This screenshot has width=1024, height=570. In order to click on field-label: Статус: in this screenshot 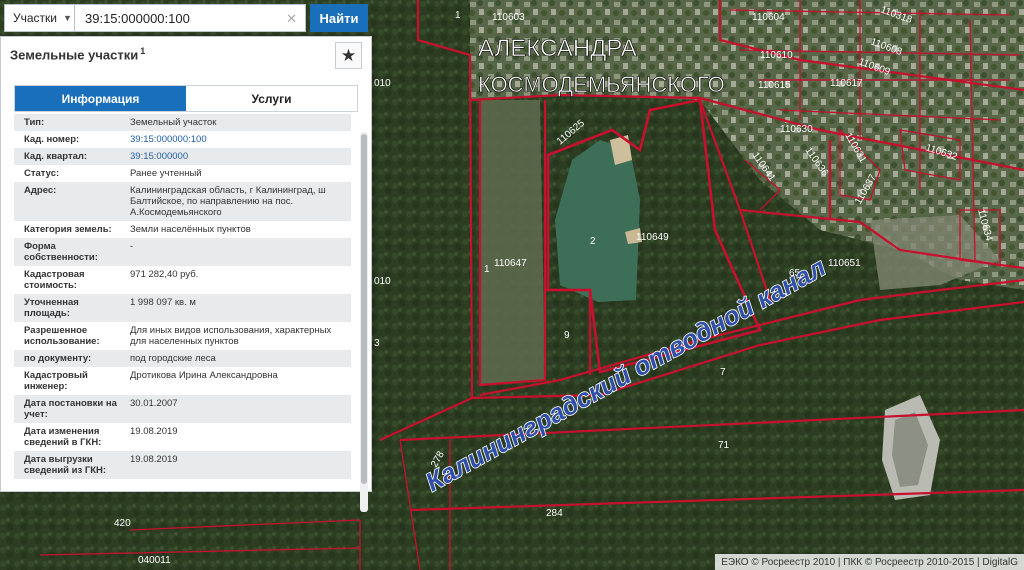, I will do `click(70, 173)`.